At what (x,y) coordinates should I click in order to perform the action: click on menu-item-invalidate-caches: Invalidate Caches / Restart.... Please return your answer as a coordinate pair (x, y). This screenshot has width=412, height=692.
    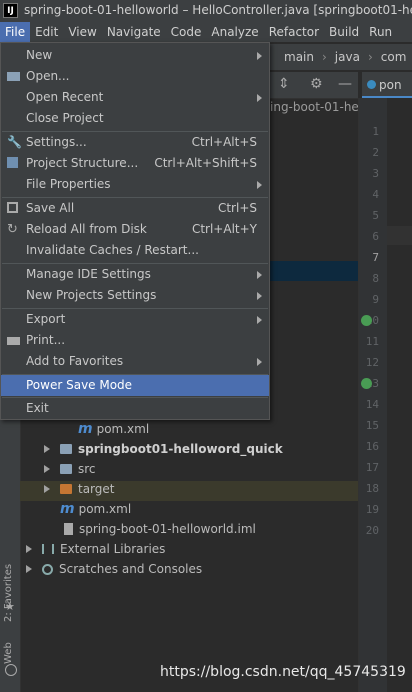
    Looking at the image, I should click on (135, 250).